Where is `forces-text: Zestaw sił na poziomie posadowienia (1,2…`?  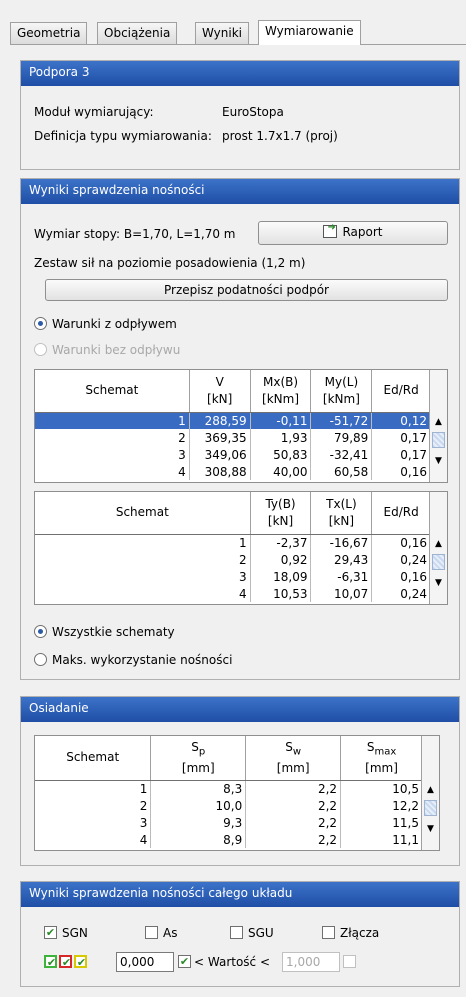 forces-text: Zestaw sił na poziomie posadowienia (1,2… is located at coordinates (170, 263).